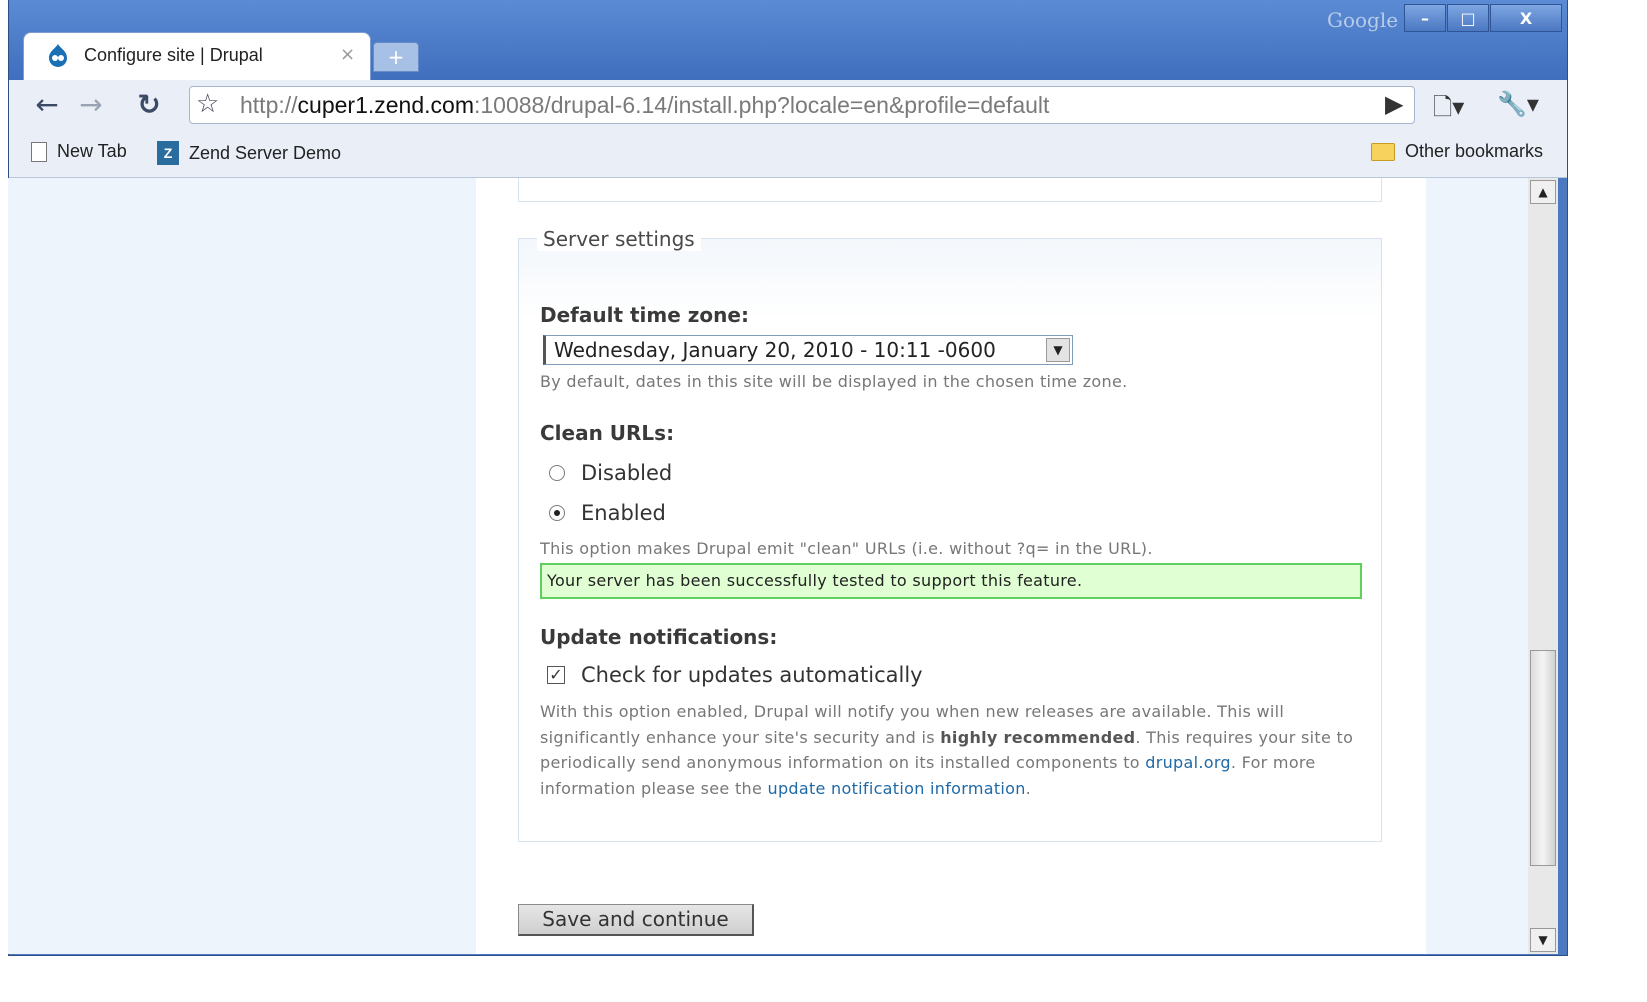  Describe the element at coordinates (1543, 940) in the screenshot. I see `scroll-down-arrow-icon: ▼` at that location.